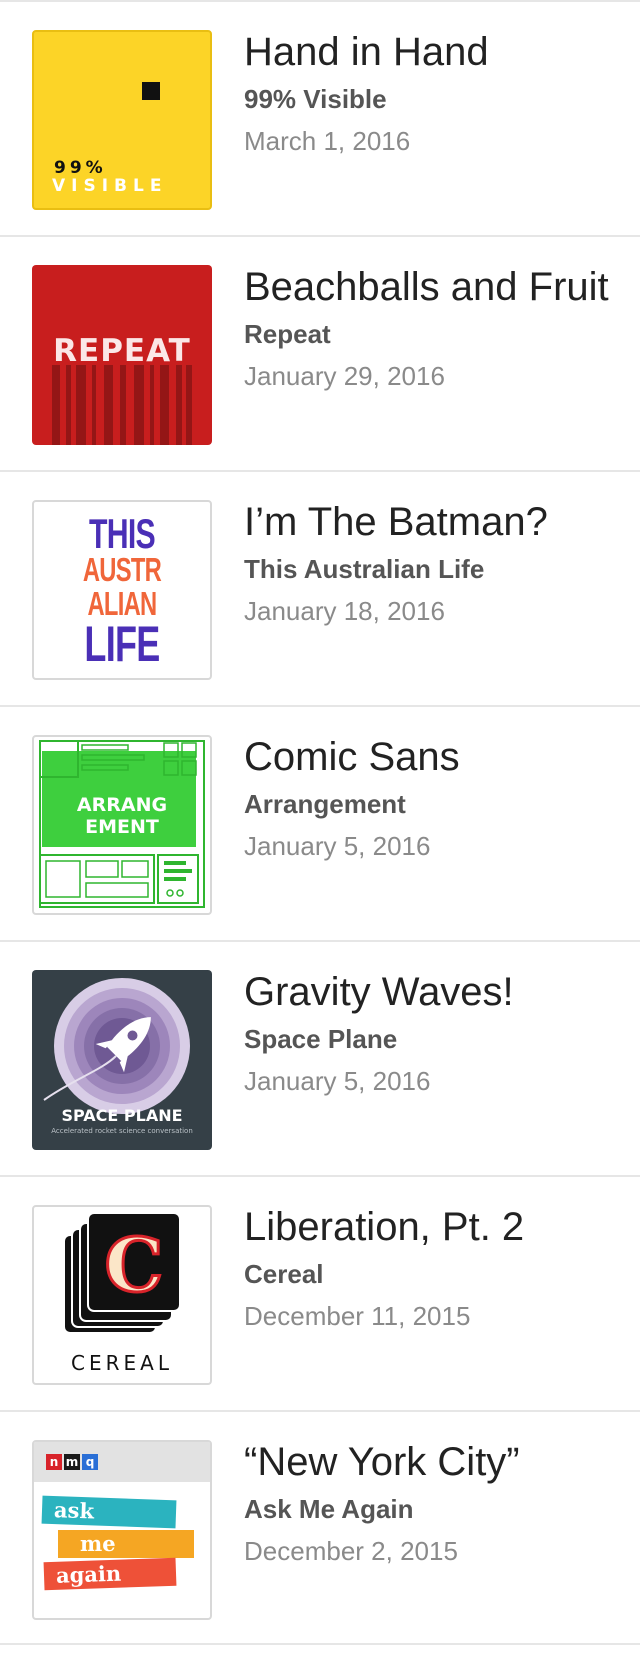 This screenshot has height=1656, width=640. I want to click on show-name: Arrangement, so click(325, 804).